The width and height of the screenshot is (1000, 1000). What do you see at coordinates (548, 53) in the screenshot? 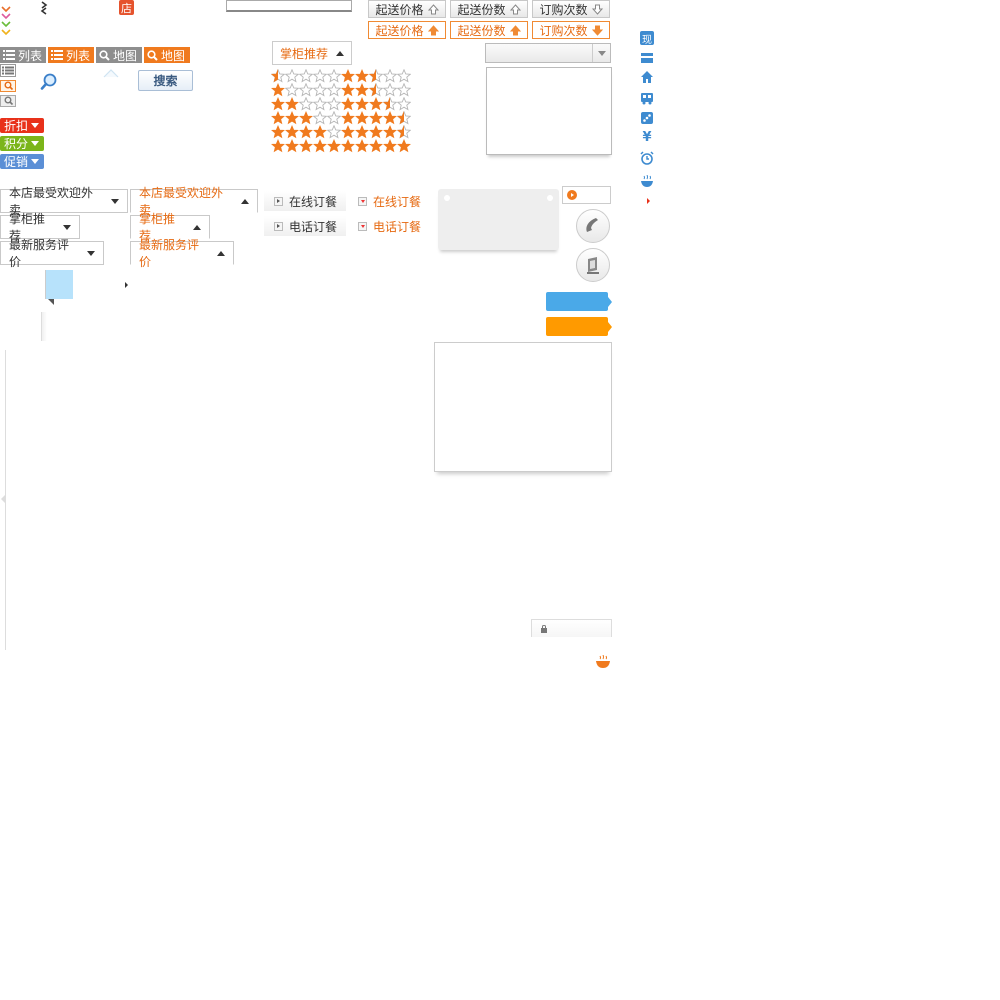
I see `select-box` at bounding box center [548, 53].